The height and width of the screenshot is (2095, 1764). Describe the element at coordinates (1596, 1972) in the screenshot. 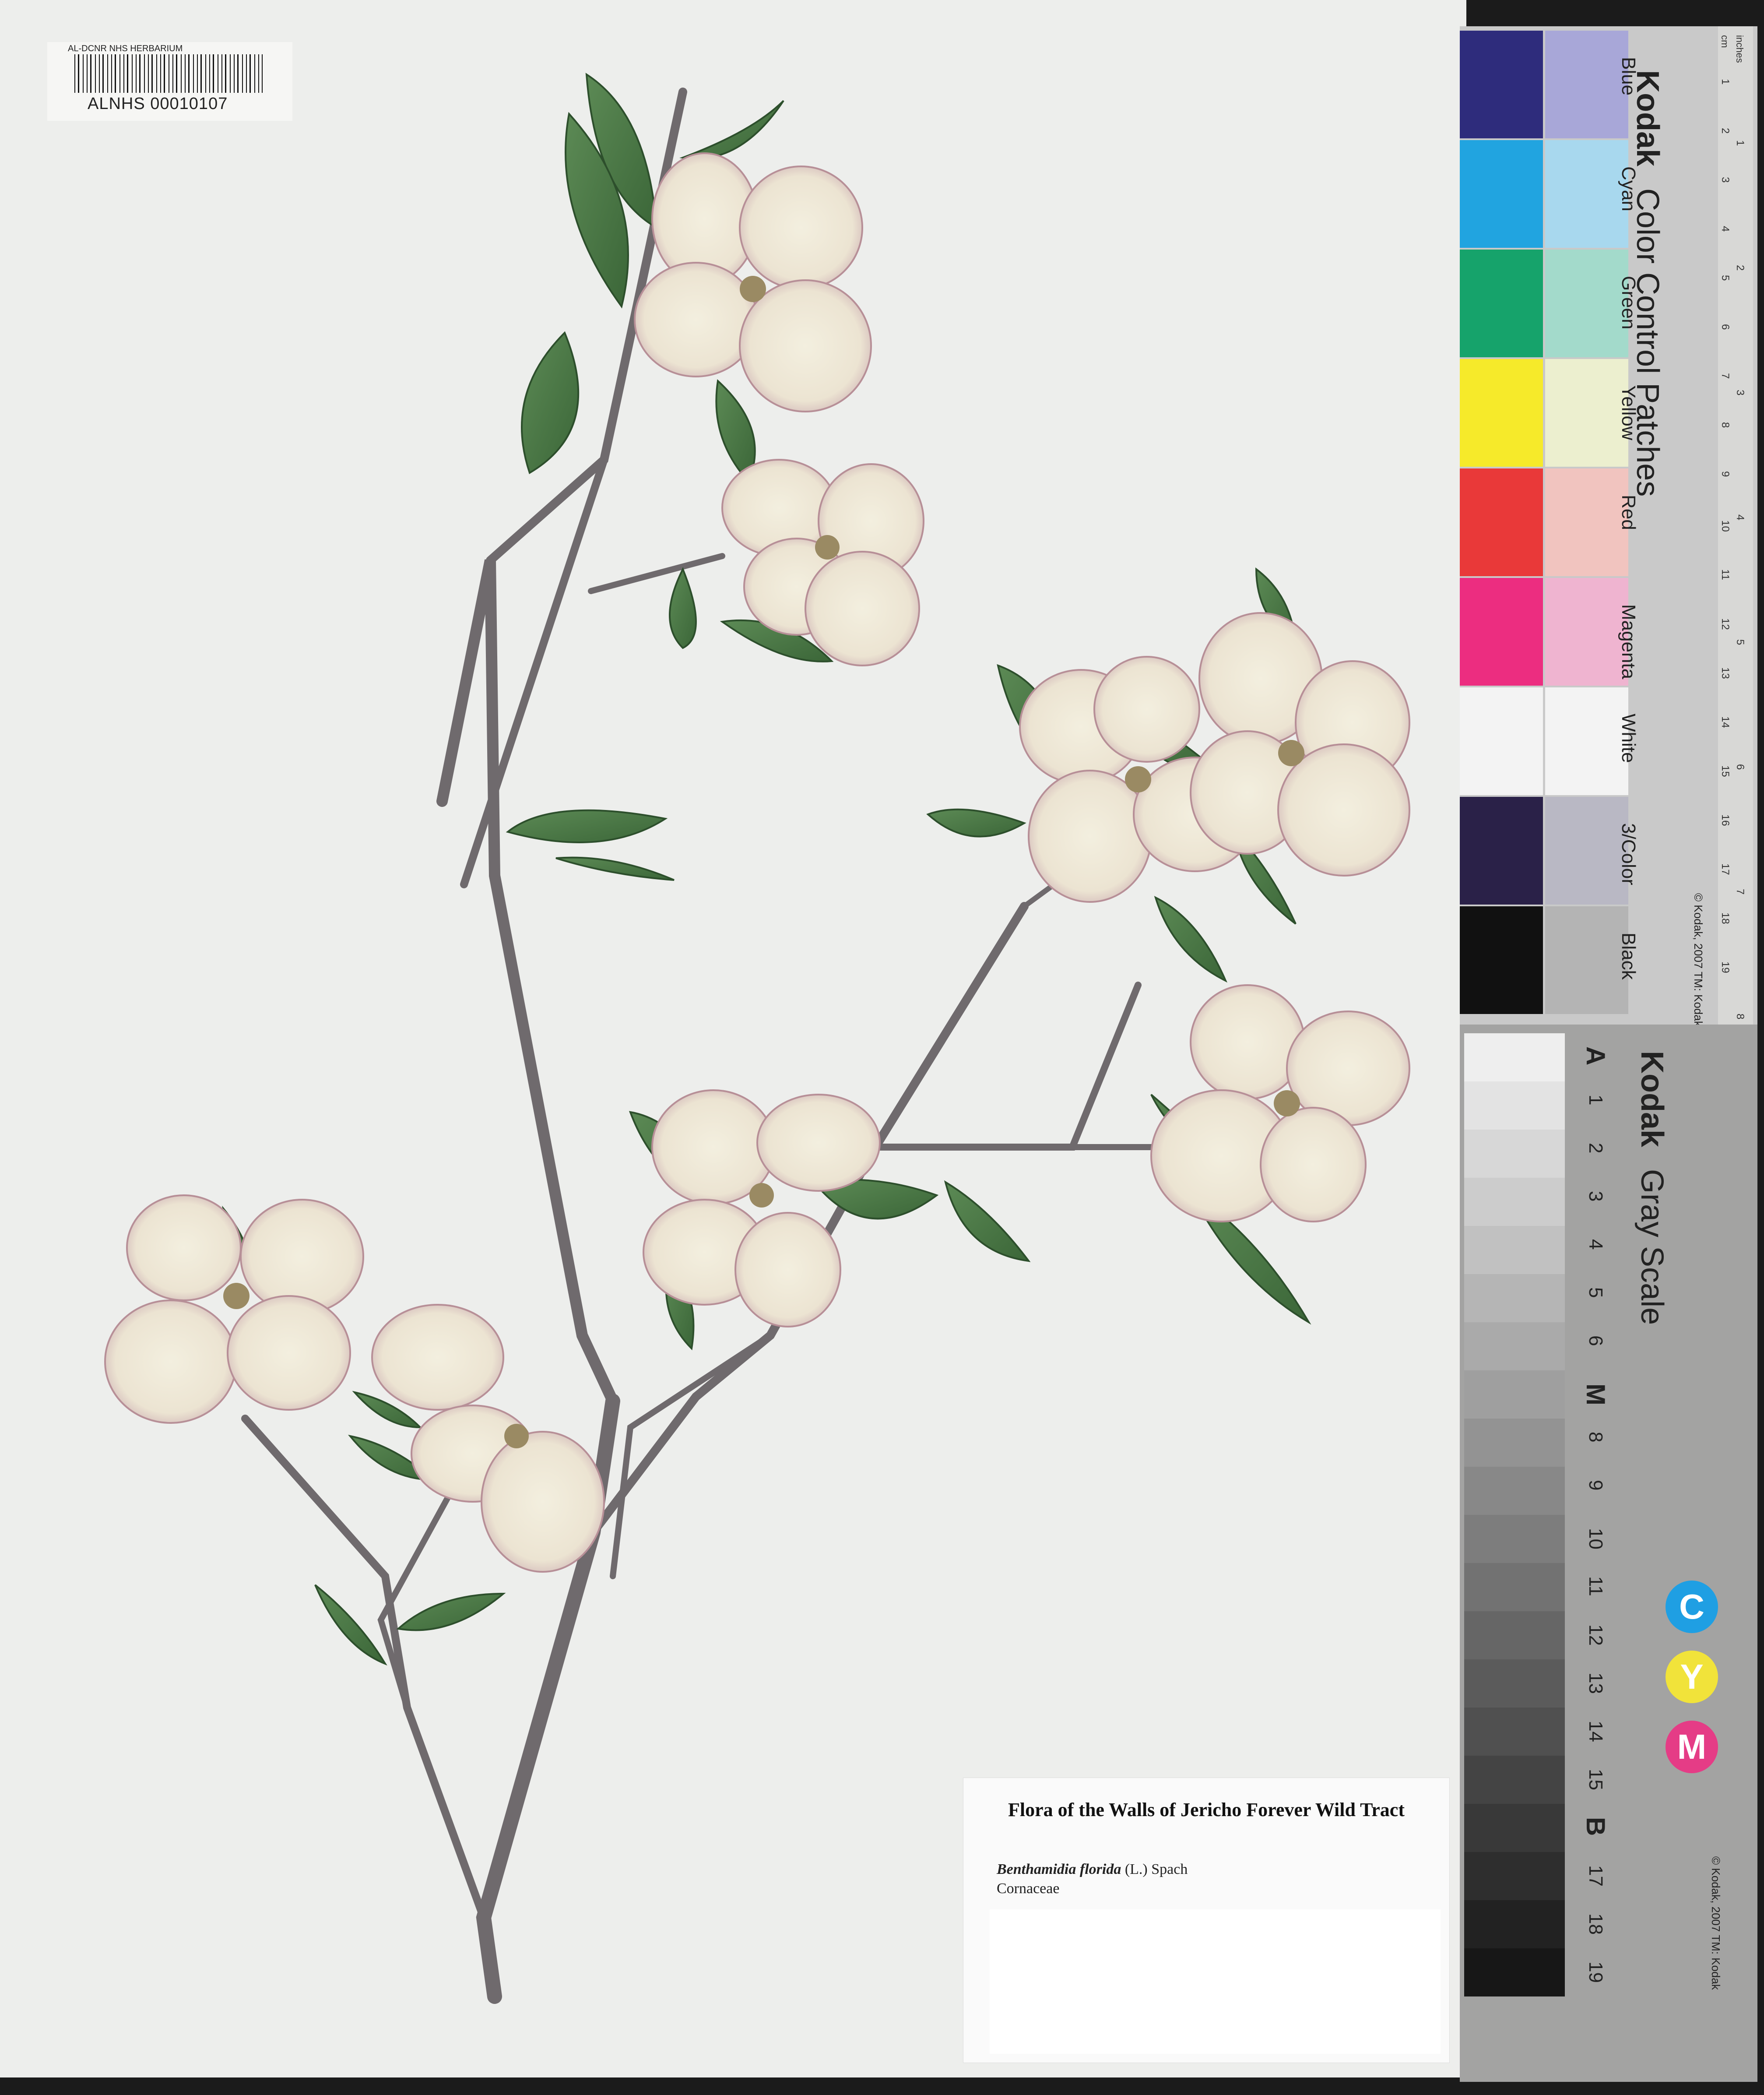

I see `gray-step-label: 19` at that location.